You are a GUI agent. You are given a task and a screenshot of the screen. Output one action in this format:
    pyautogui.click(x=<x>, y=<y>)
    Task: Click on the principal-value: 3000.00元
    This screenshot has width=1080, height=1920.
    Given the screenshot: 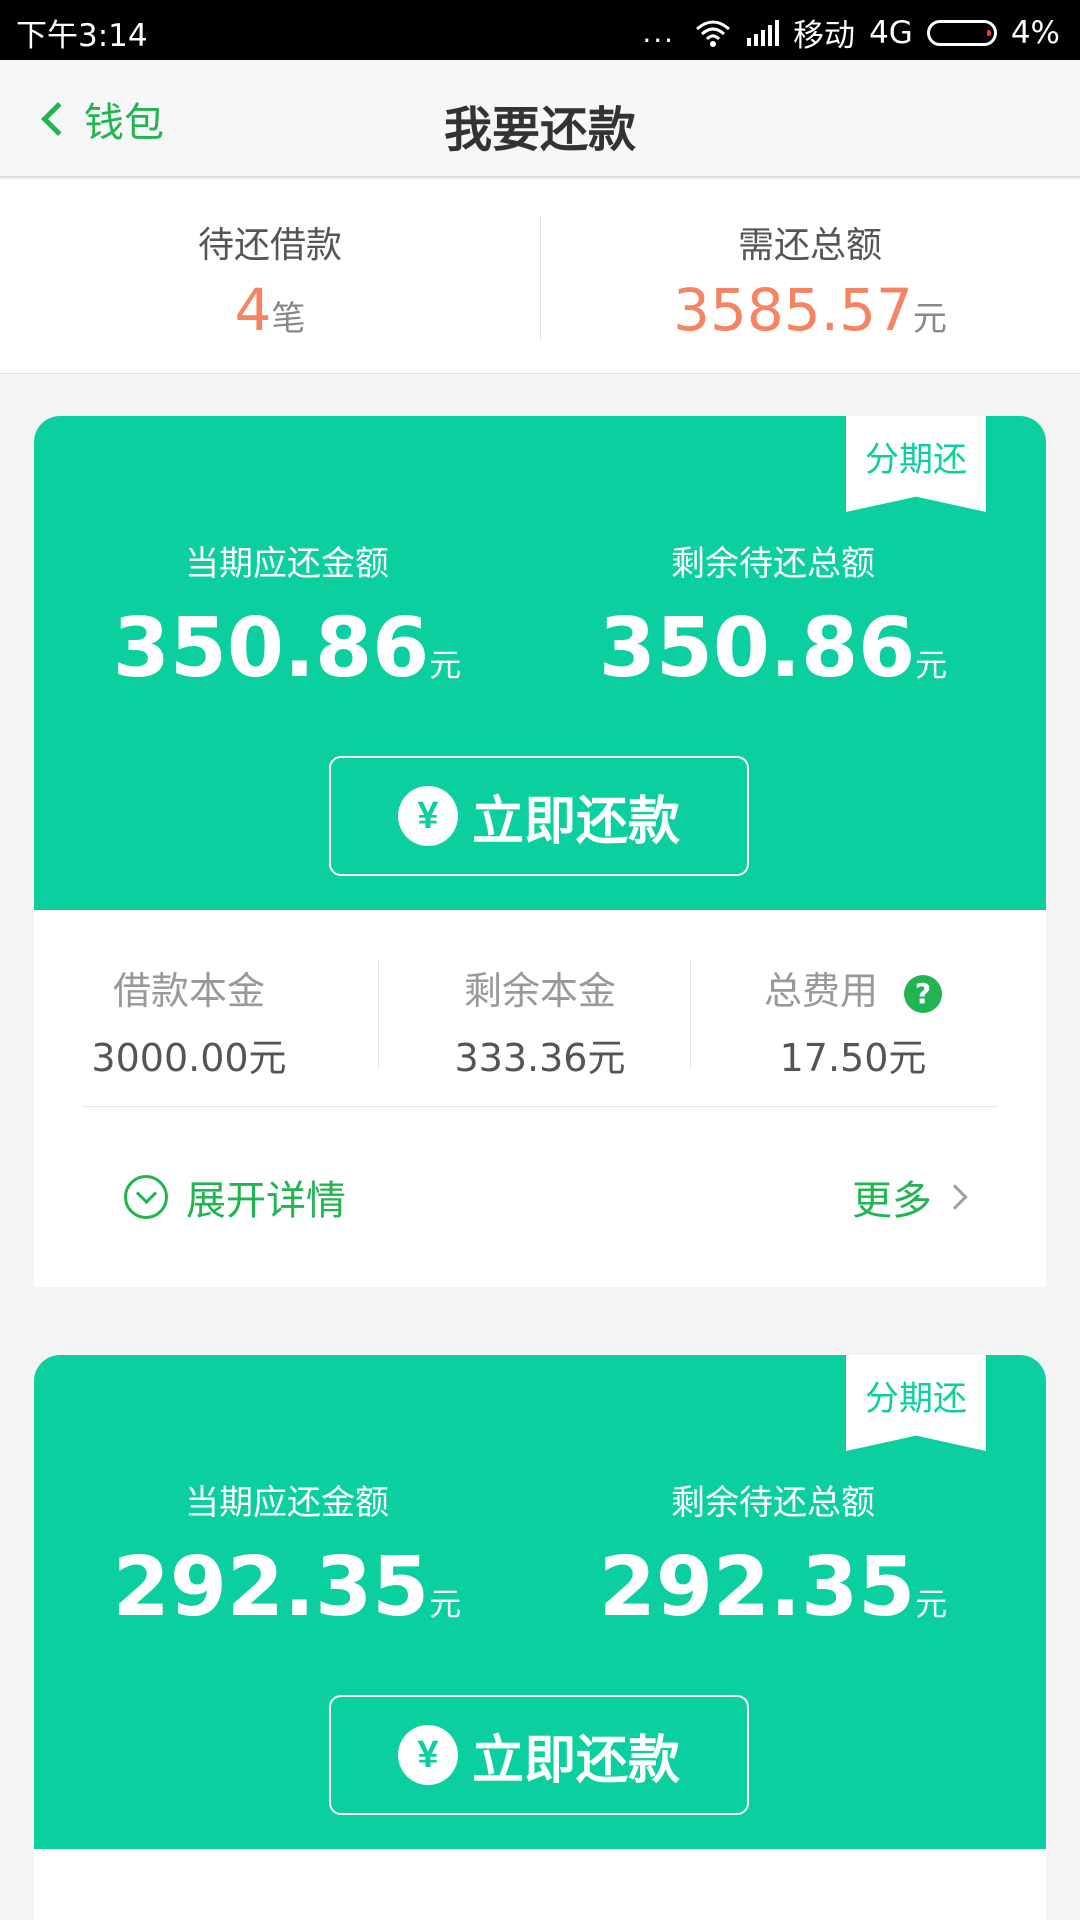 What is the action you would take?
    pyautogui.click(x=189, y=1058)
    